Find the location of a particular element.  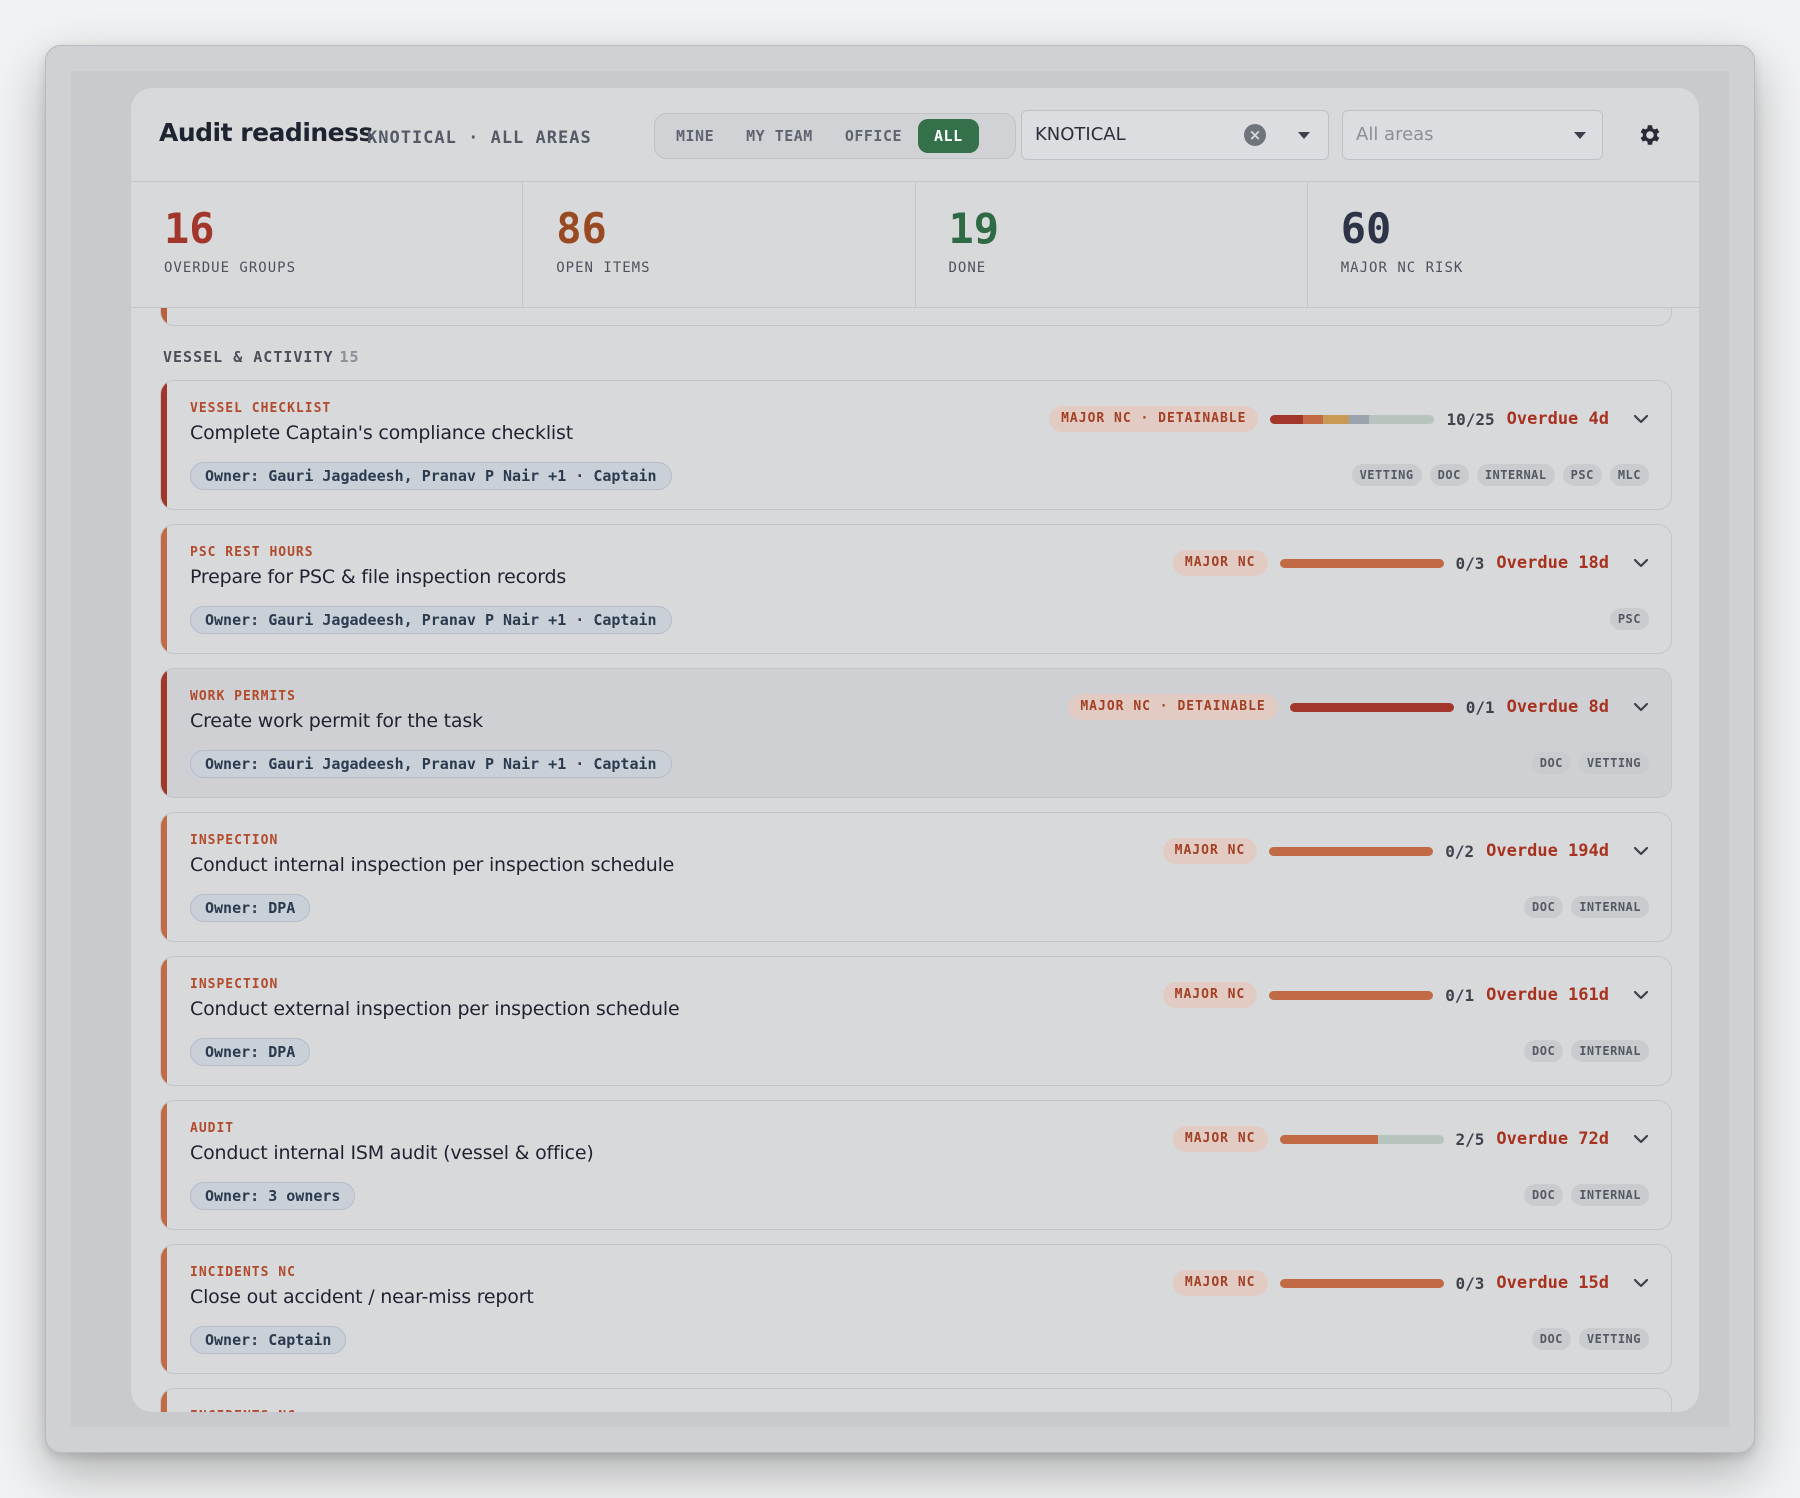

card-status-row: MAJOR NC 0/1 Overdue 161d is located at coordinates (1405, 995).